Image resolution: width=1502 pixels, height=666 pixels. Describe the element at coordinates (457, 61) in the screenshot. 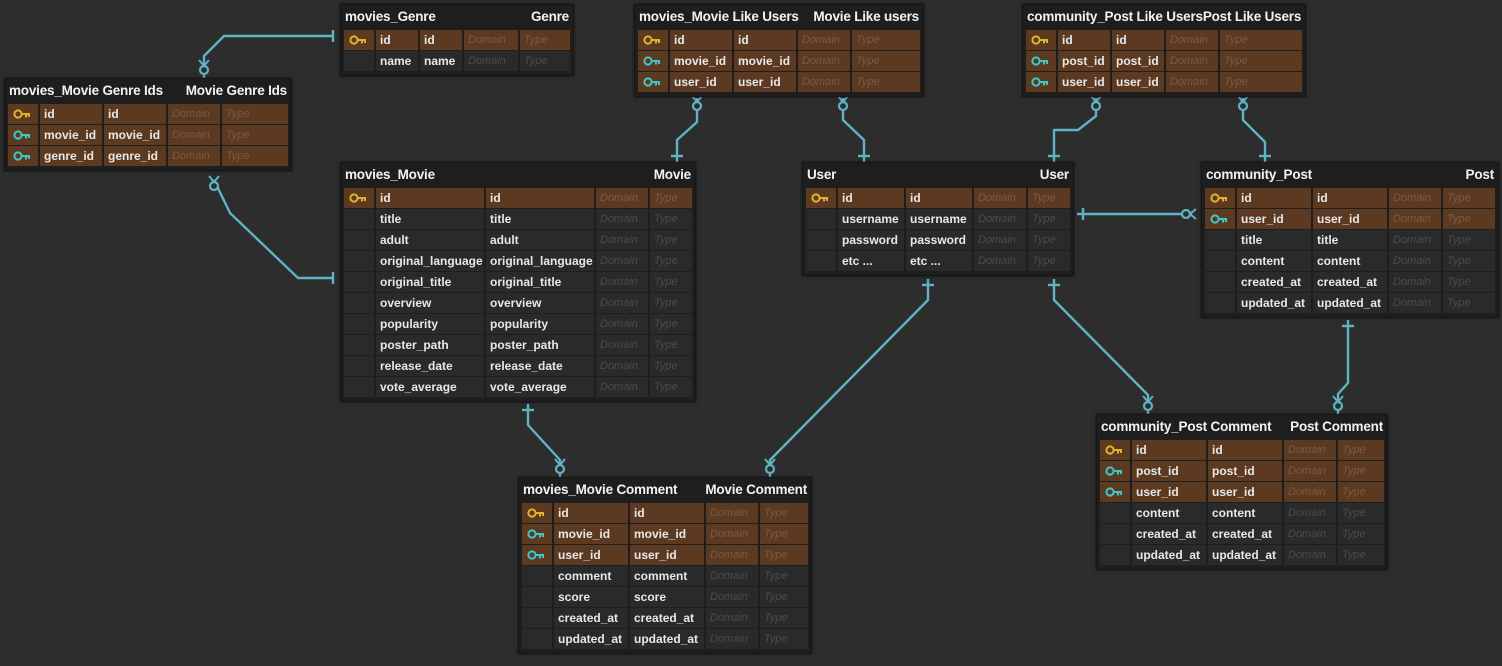

I see `attribute-row: name name Domain Type` at that location.